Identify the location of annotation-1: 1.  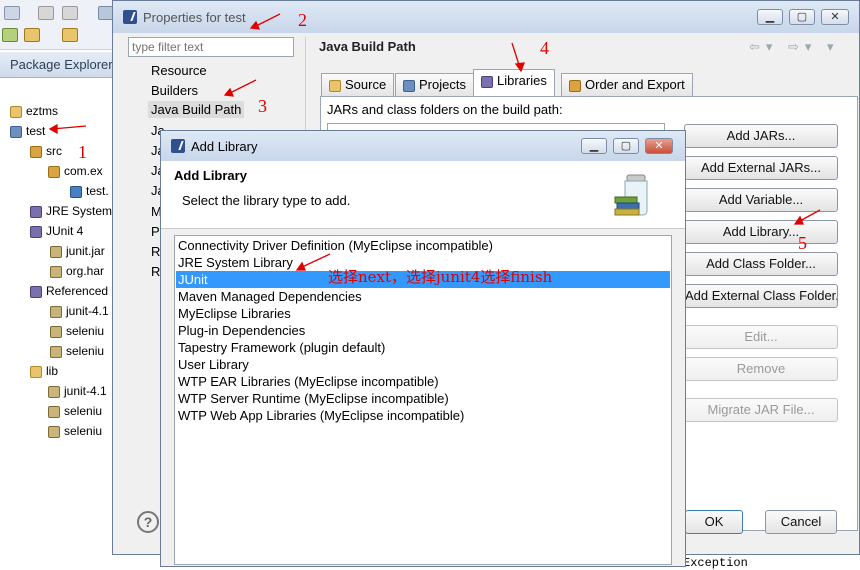
(82, 152).